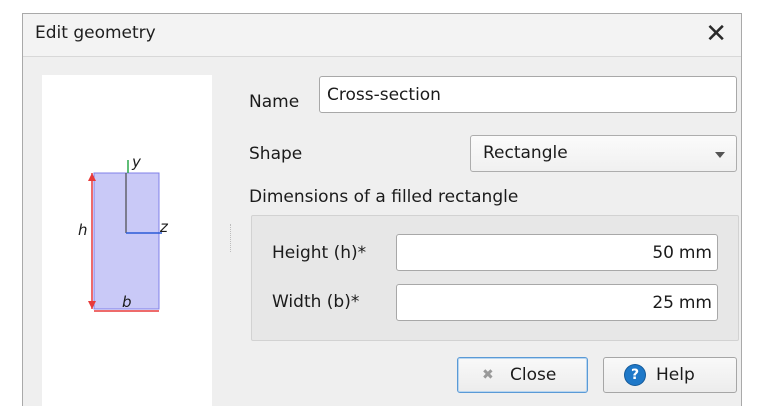 The image size is (763, 407). I want to click on height-label: h, so click(83, 230).